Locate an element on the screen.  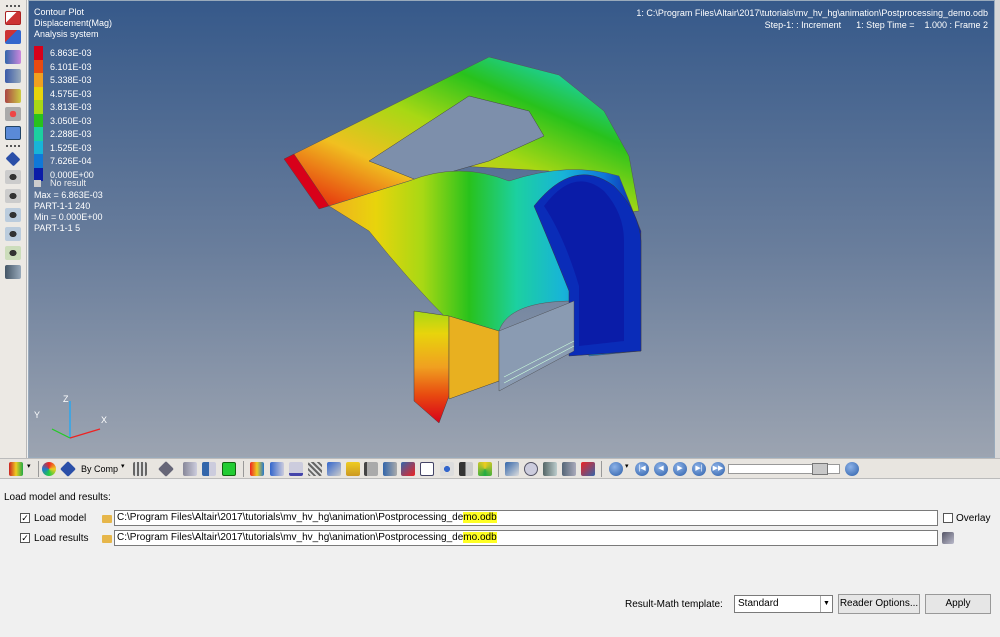
car-icon is located at coordinates (569, 469).